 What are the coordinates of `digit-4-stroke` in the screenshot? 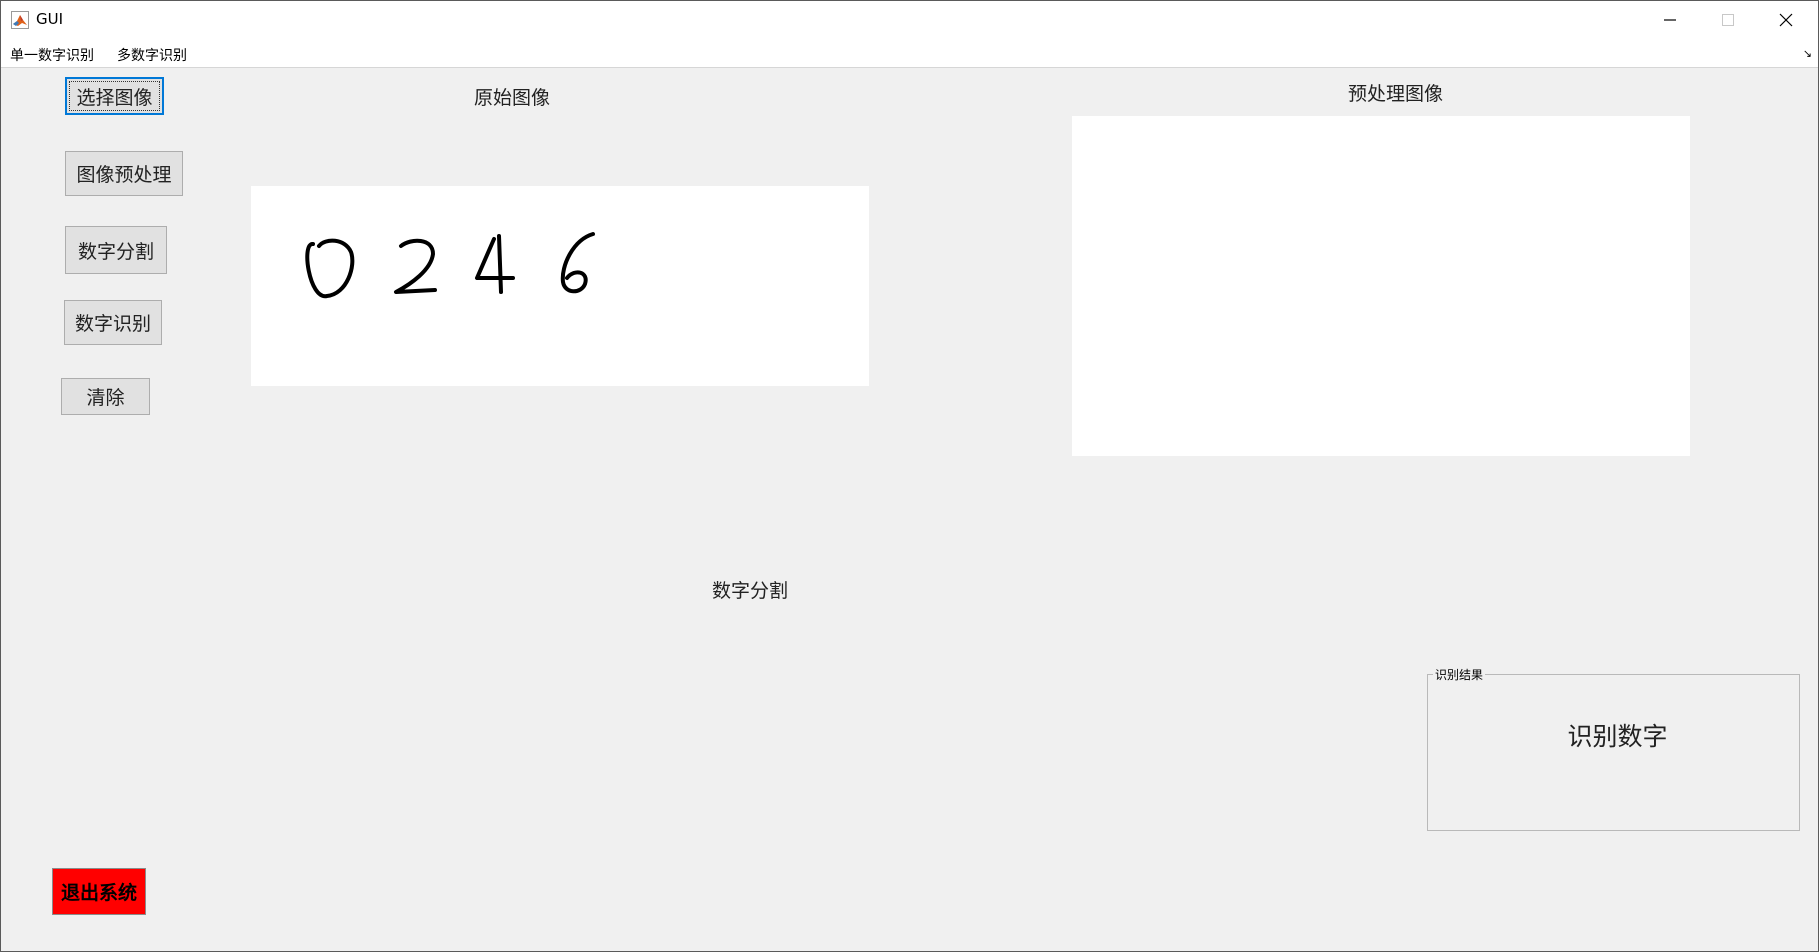 It's located at (495, 264).